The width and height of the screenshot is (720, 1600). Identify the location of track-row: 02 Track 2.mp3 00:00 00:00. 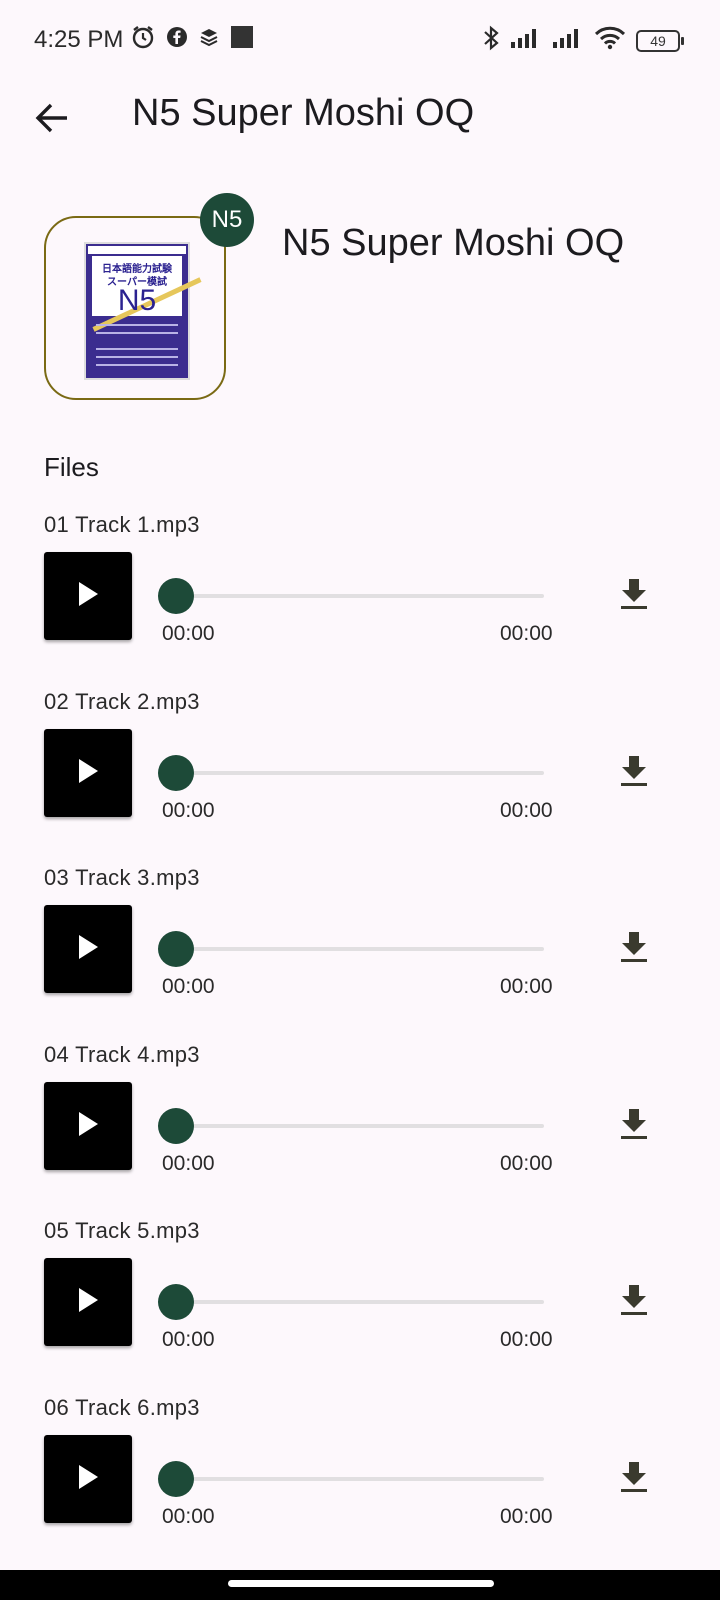
(360, 777).